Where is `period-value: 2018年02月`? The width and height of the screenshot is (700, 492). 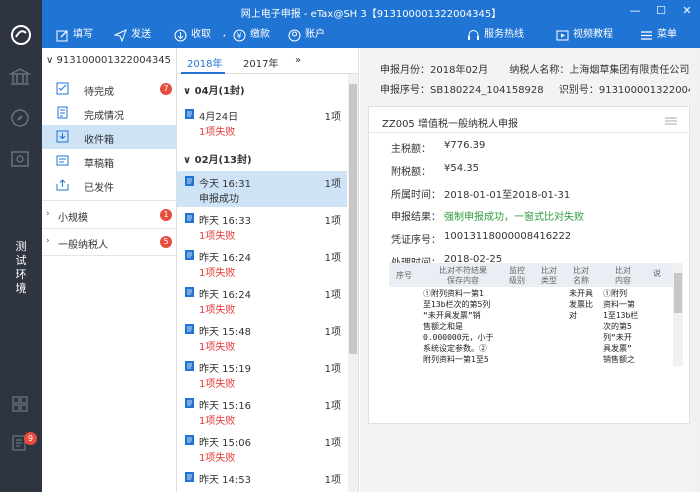 period-value: 2018年02月 is located at coordinates (459, 70).